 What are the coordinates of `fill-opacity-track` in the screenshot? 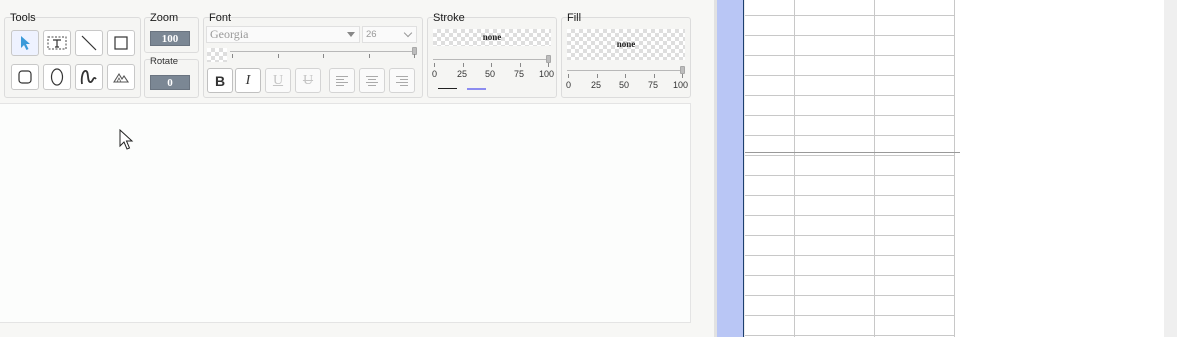 It's located at (625, 70).